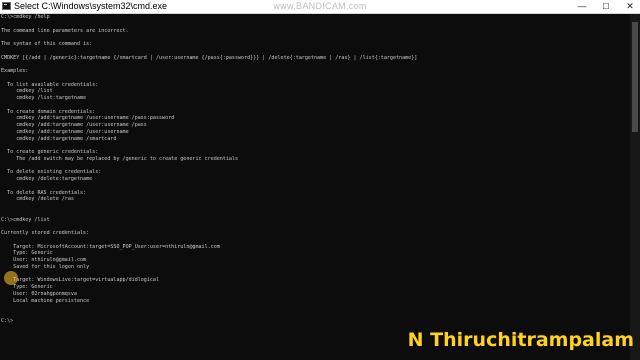 This screenshot has width=640, height=360. Describe the element at coordinates (44, 98) in the screenshot. I see `console-line: cmdkey /list:targetname` at that location.